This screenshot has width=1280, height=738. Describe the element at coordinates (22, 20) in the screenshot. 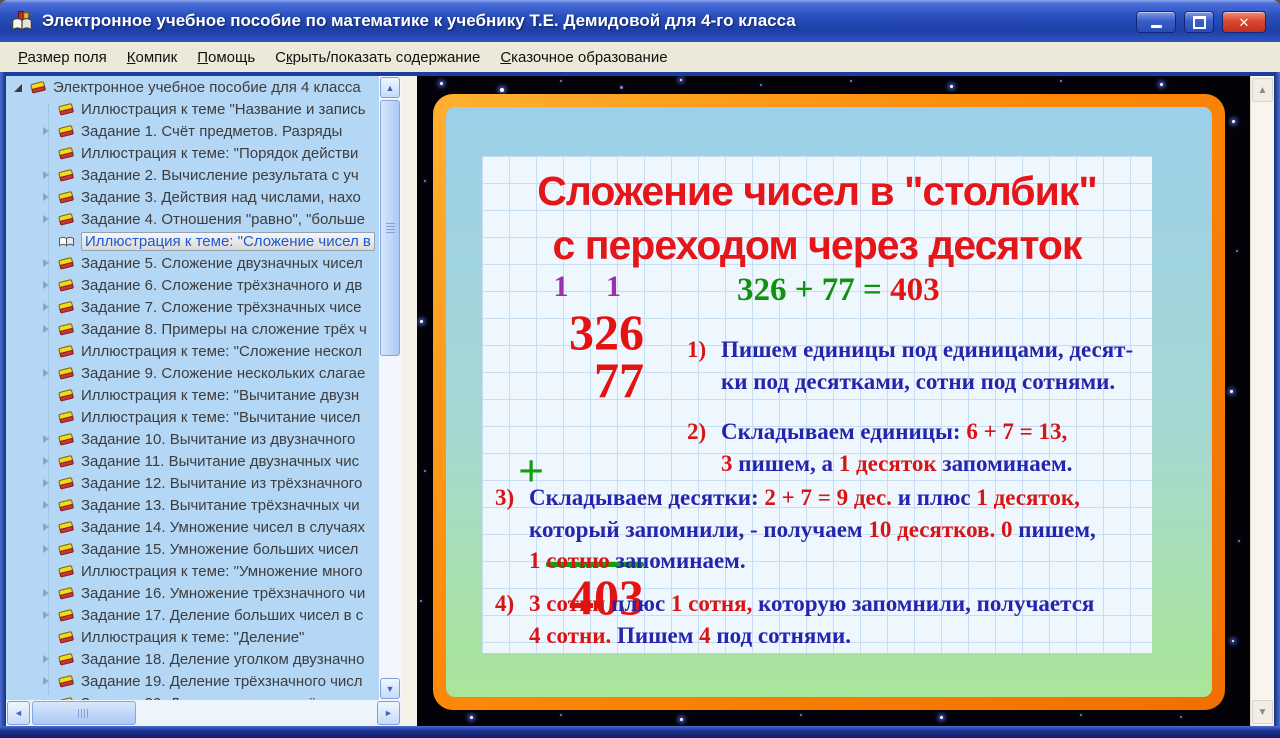

I see `app-icon` at that location.